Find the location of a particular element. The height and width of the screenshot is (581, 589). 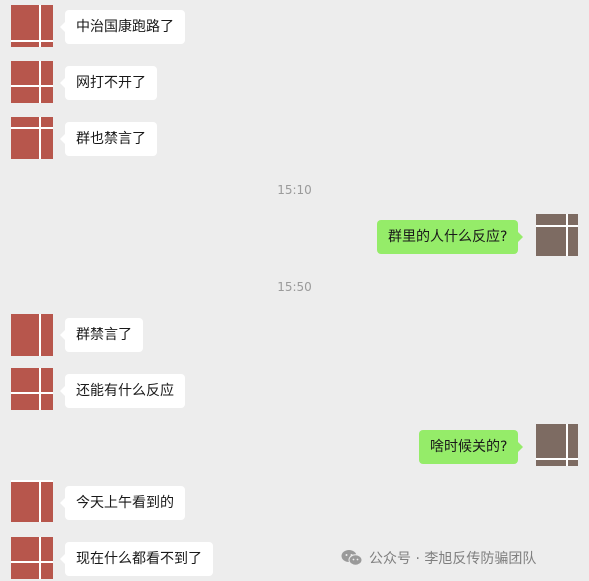

message-bubble: 今天上午看到的 is located at coordinates (122, 503).